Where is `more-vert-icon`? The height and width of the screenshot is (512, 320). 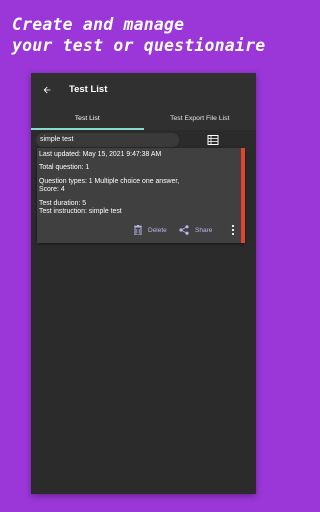 more-vert-icon is located at coordinates (233, 230).